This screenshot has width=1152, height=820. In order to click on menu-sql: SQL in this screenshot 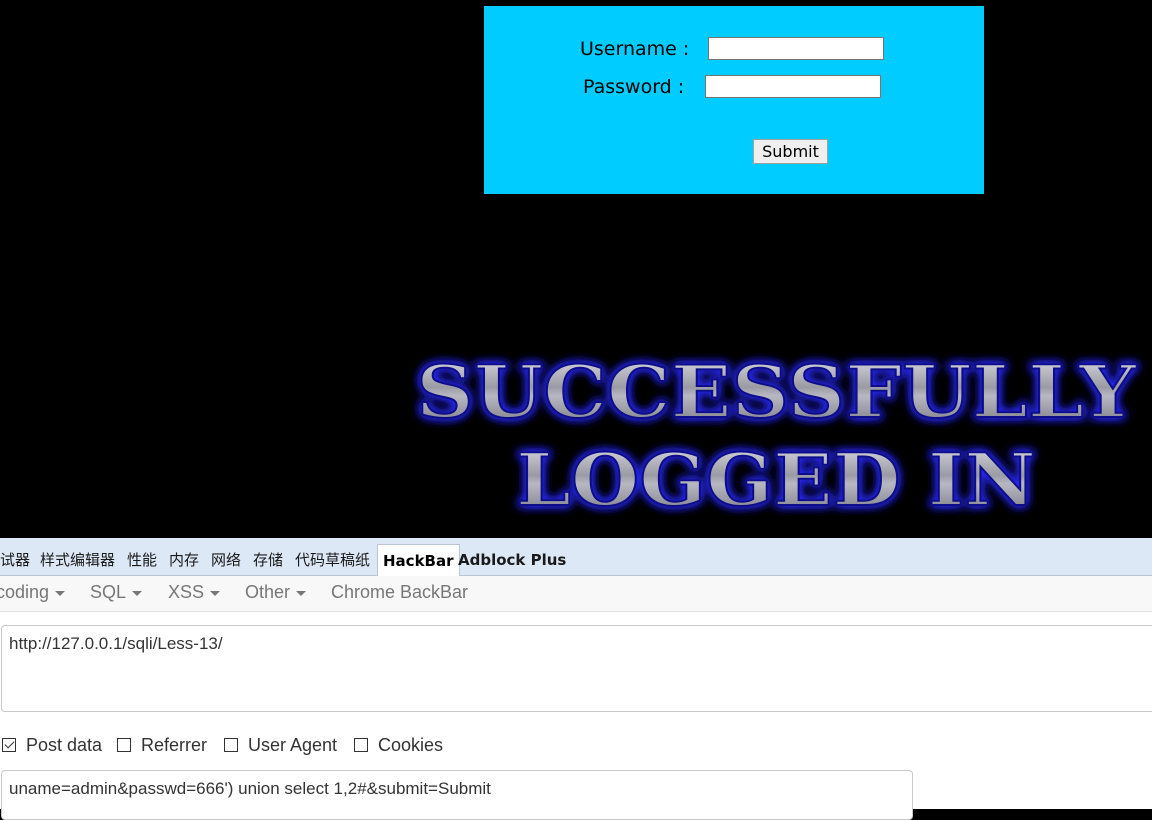, I will do `click(116, 593)`.